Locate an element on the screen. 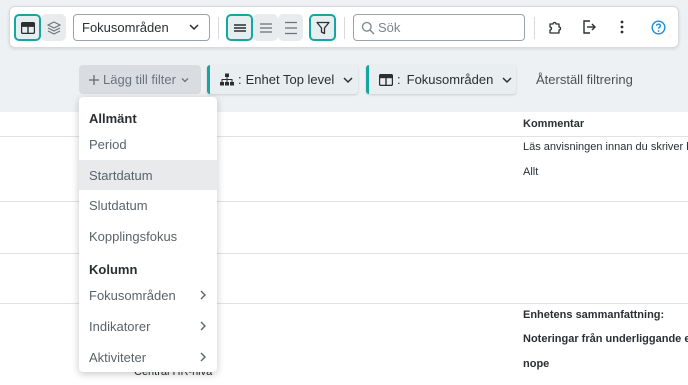 This screenshot has height=385, width=688. layers-view-button is located at coordinates (53, 27).